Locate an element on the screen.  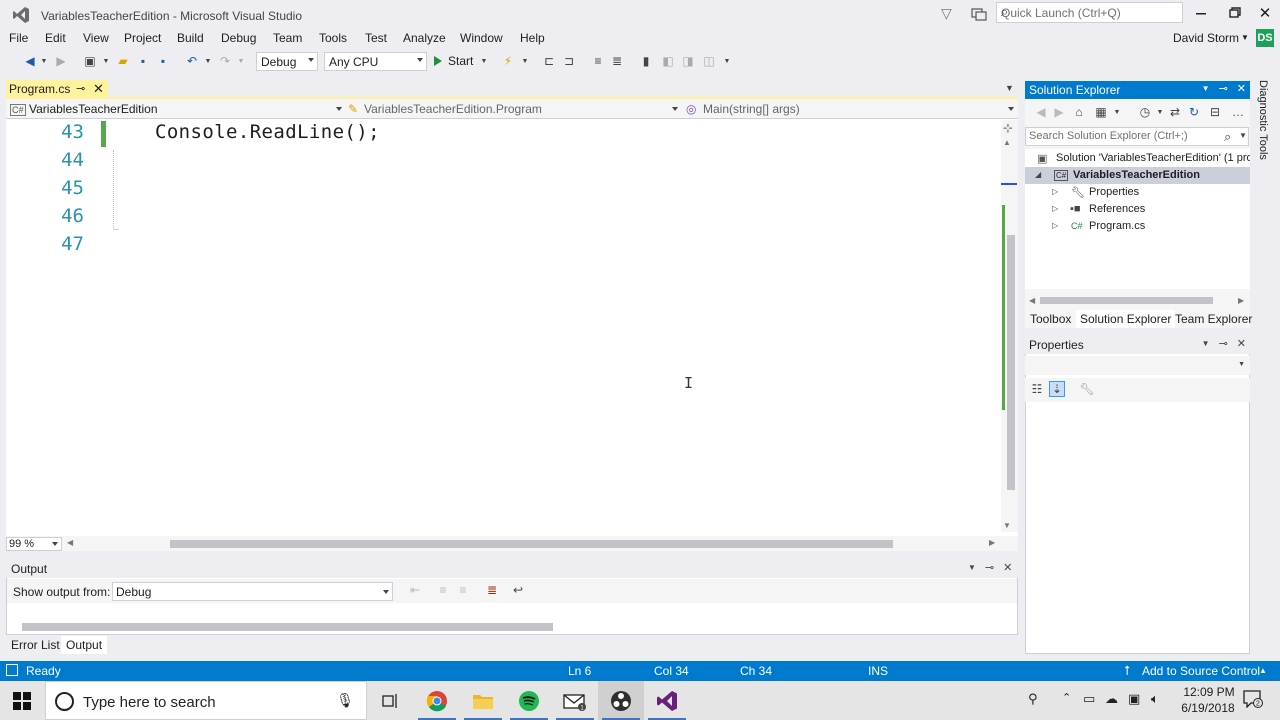
task-view-icon is located at coordinates (390, 700).